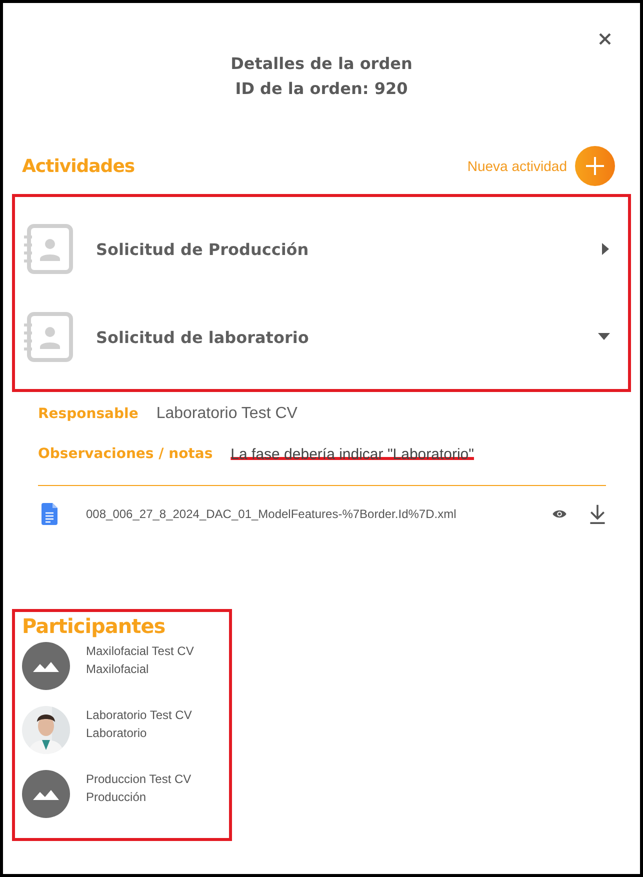 Image resolution: width=643 pixels, height=877 pixels. I want to click on order-id: ID de la orden: 920, so click(321, 89).